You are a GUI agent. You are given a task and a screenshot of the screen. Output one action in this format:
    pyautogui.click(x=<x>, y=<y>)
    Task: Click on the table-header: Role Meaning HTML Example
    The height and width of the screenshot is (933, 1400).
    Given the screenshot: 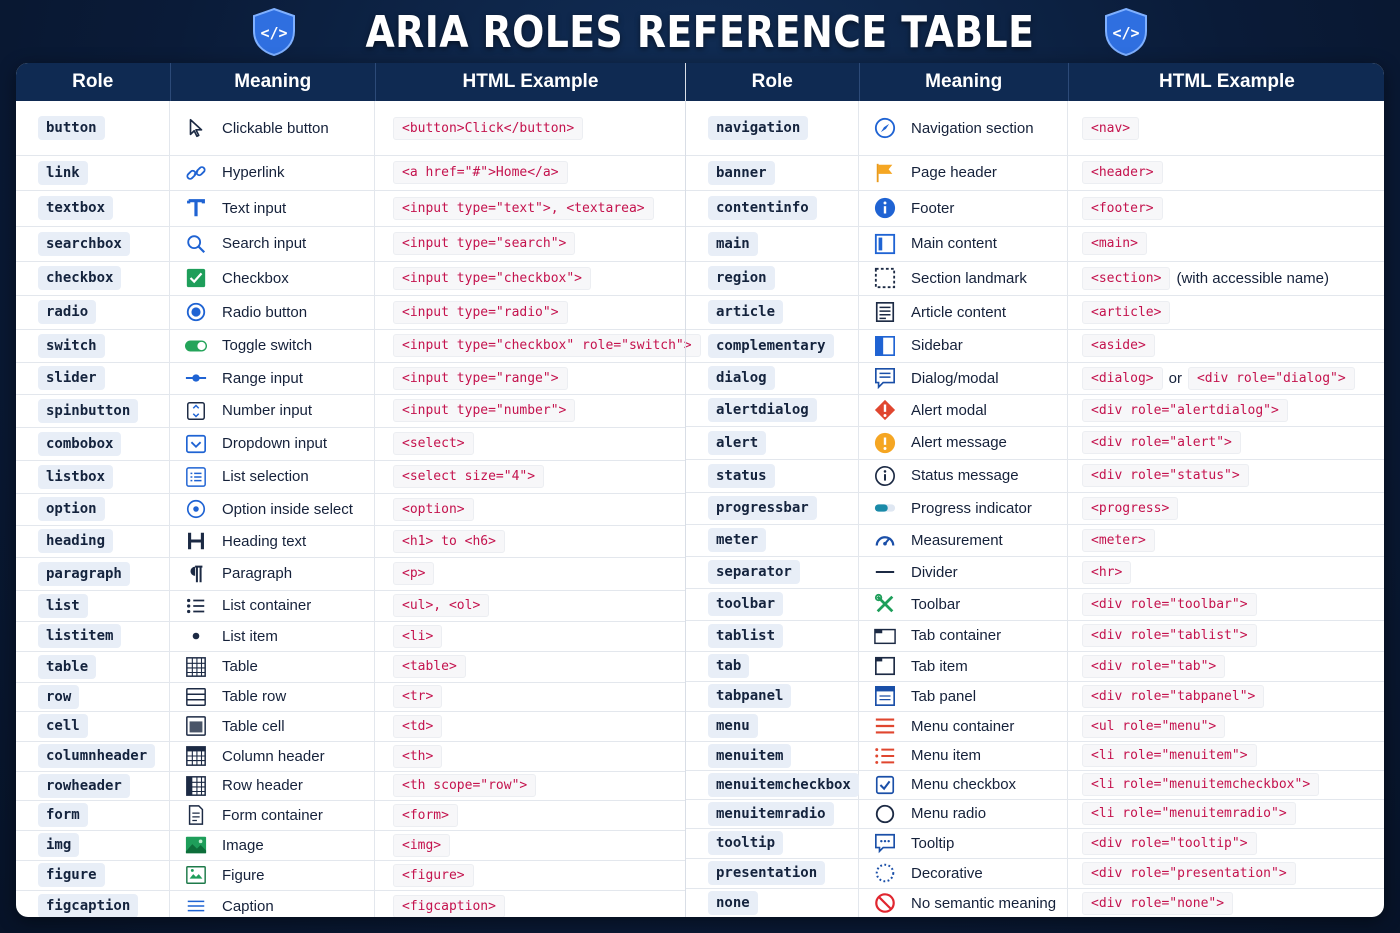 What is the action you would take?
    pyautogui.click(x=1035, y=82)
    